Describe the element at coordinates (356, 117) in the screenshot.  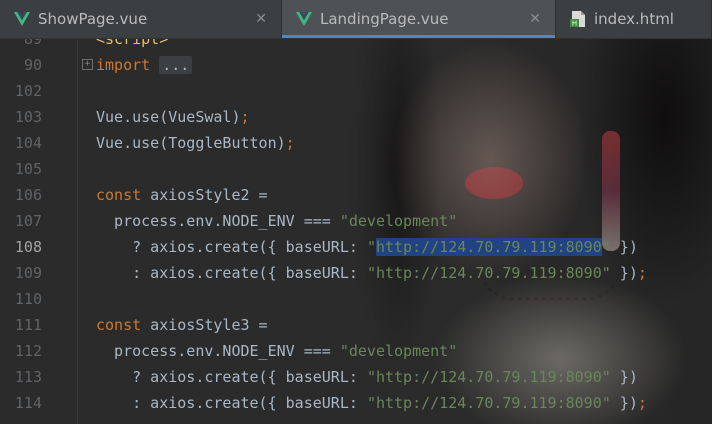
I see `code-line: 103 Vue.use(VueSwal);` at that location.